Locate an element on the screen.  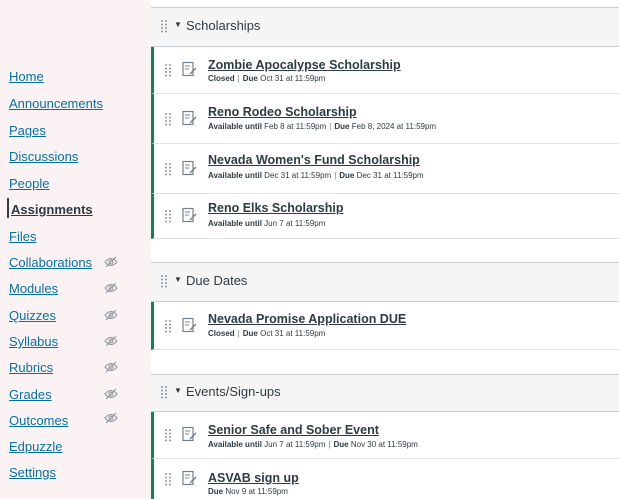
item-title: Zombie Apocalypse Scholarship is located at coordinates (304, 65).